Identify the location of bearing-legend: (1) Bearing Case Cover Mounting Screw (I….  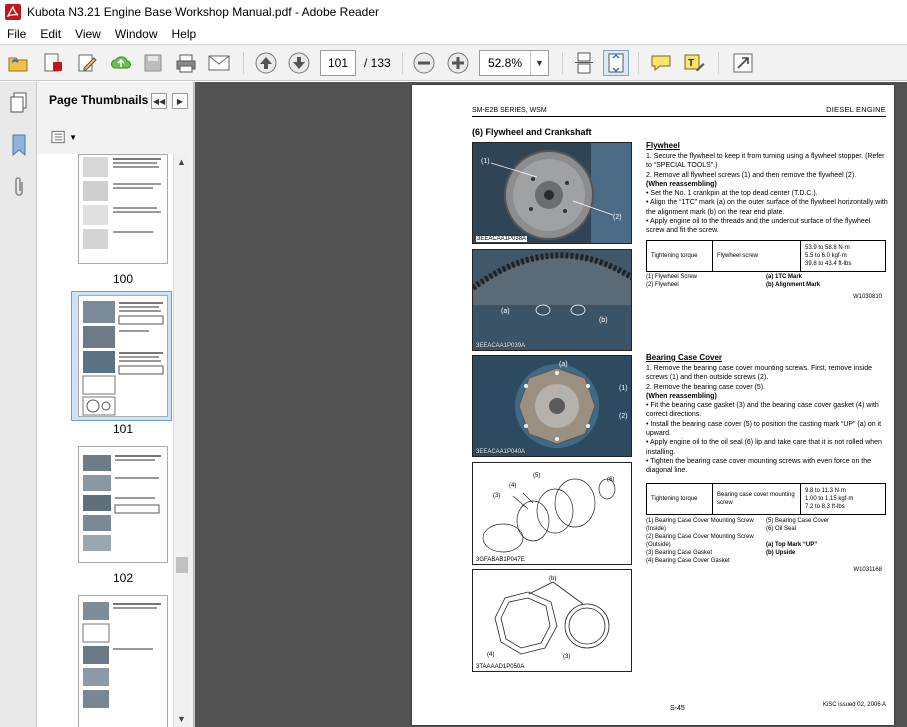
(767, 542).